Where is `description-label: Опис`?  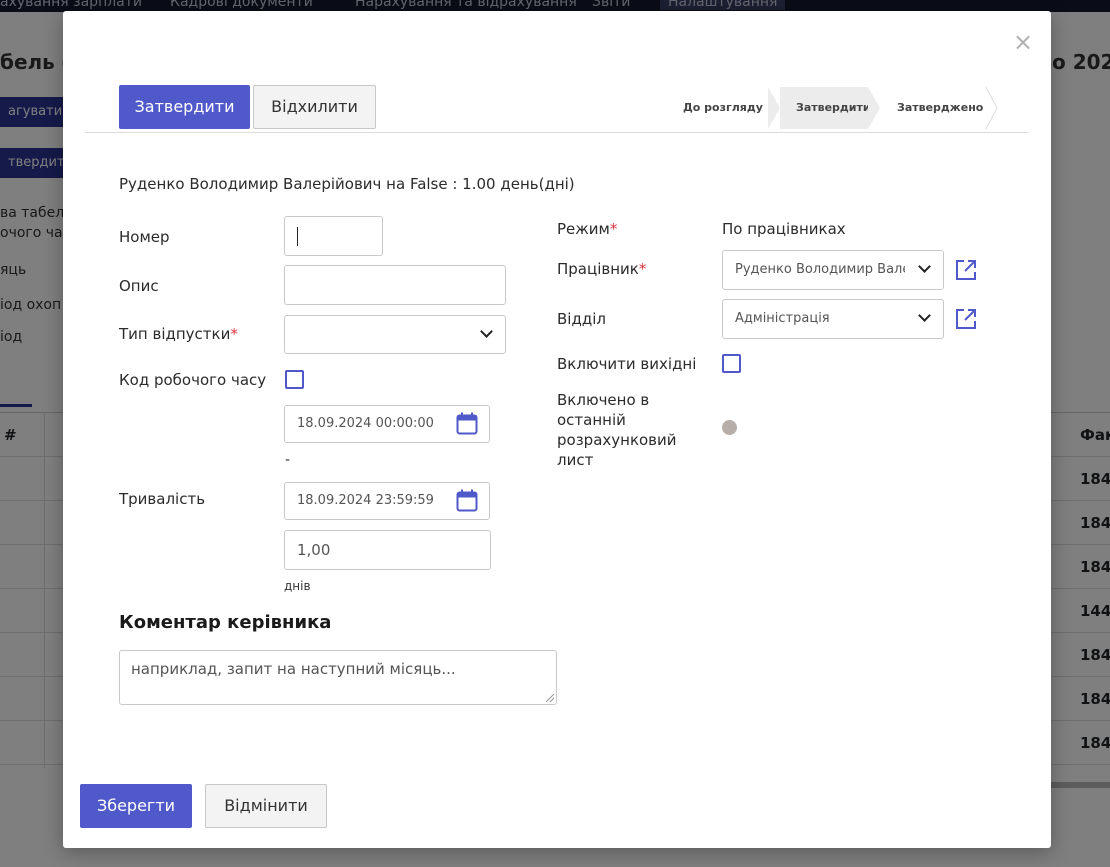 description-label: Опис is located at coordinates (139, 286).